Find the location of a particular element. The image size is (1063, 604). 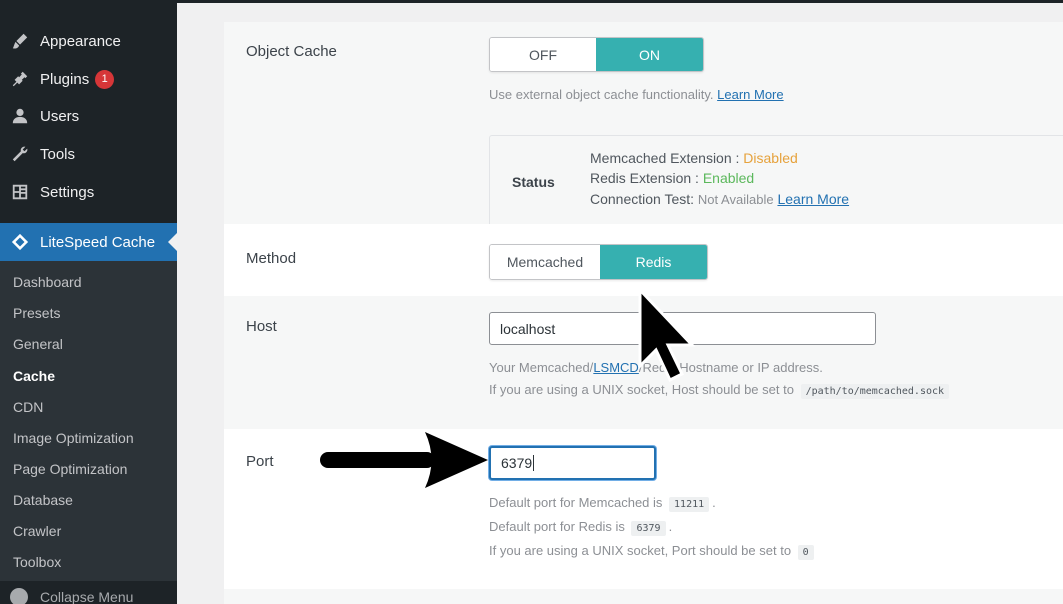

object-cache-toggle: OFF ON is located at coordinates (596, 54).